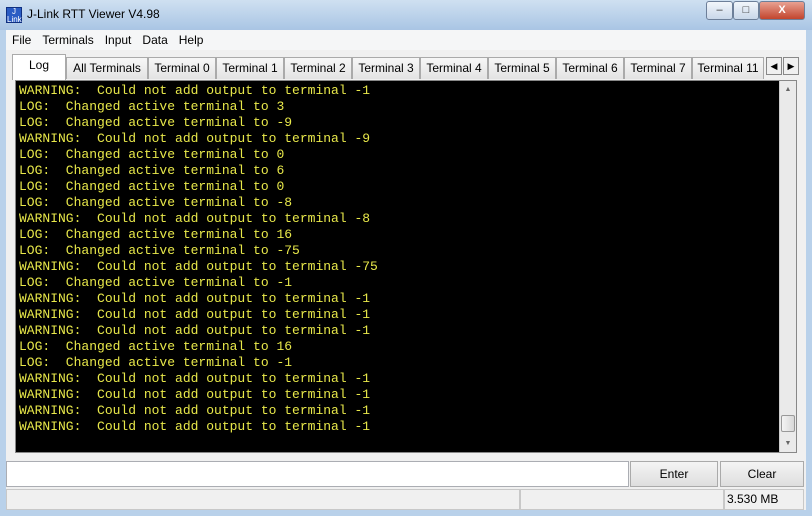  I want to click on tab-all-terminals: All Terminals, so click(107, 68).